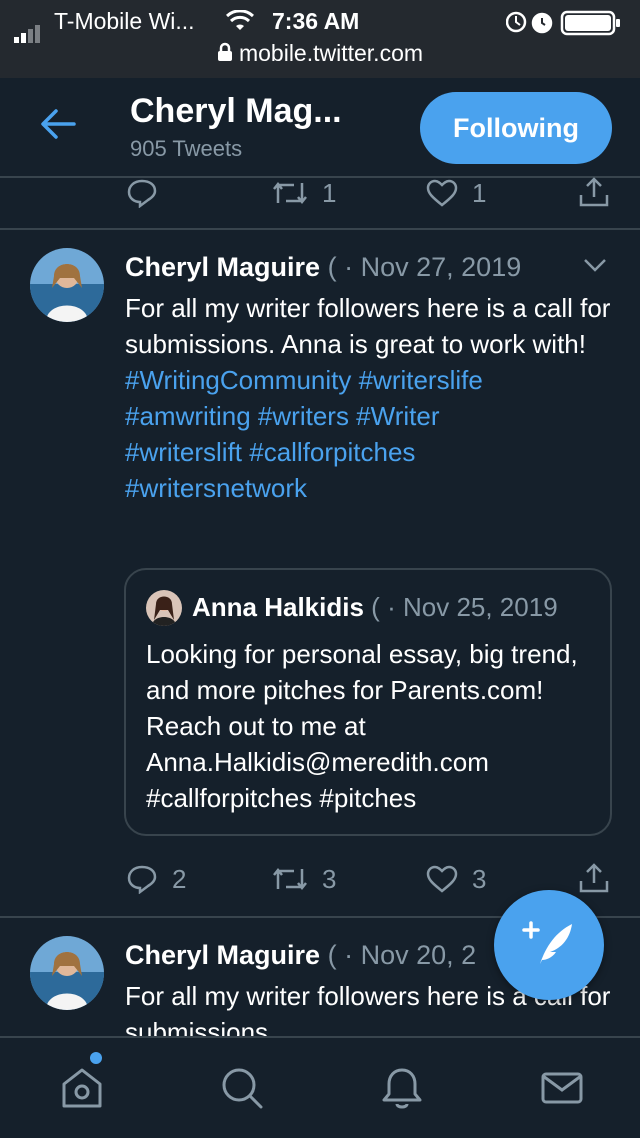 Image resolution: width=640 pixels, height=1138 pixels. Describe the element at coordinates (240, 23) in the screenshot. I see `wifi-icon` at that location.